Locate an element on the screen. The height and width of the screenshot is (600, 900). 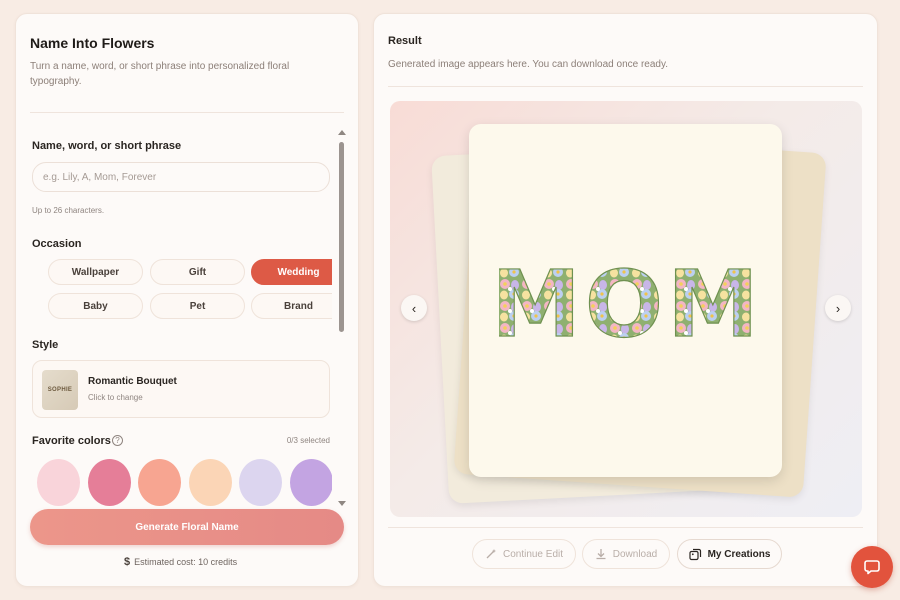
favorite-colors-header: Favorite colors ? 0/3 selected is located at coordinates (181, 442).